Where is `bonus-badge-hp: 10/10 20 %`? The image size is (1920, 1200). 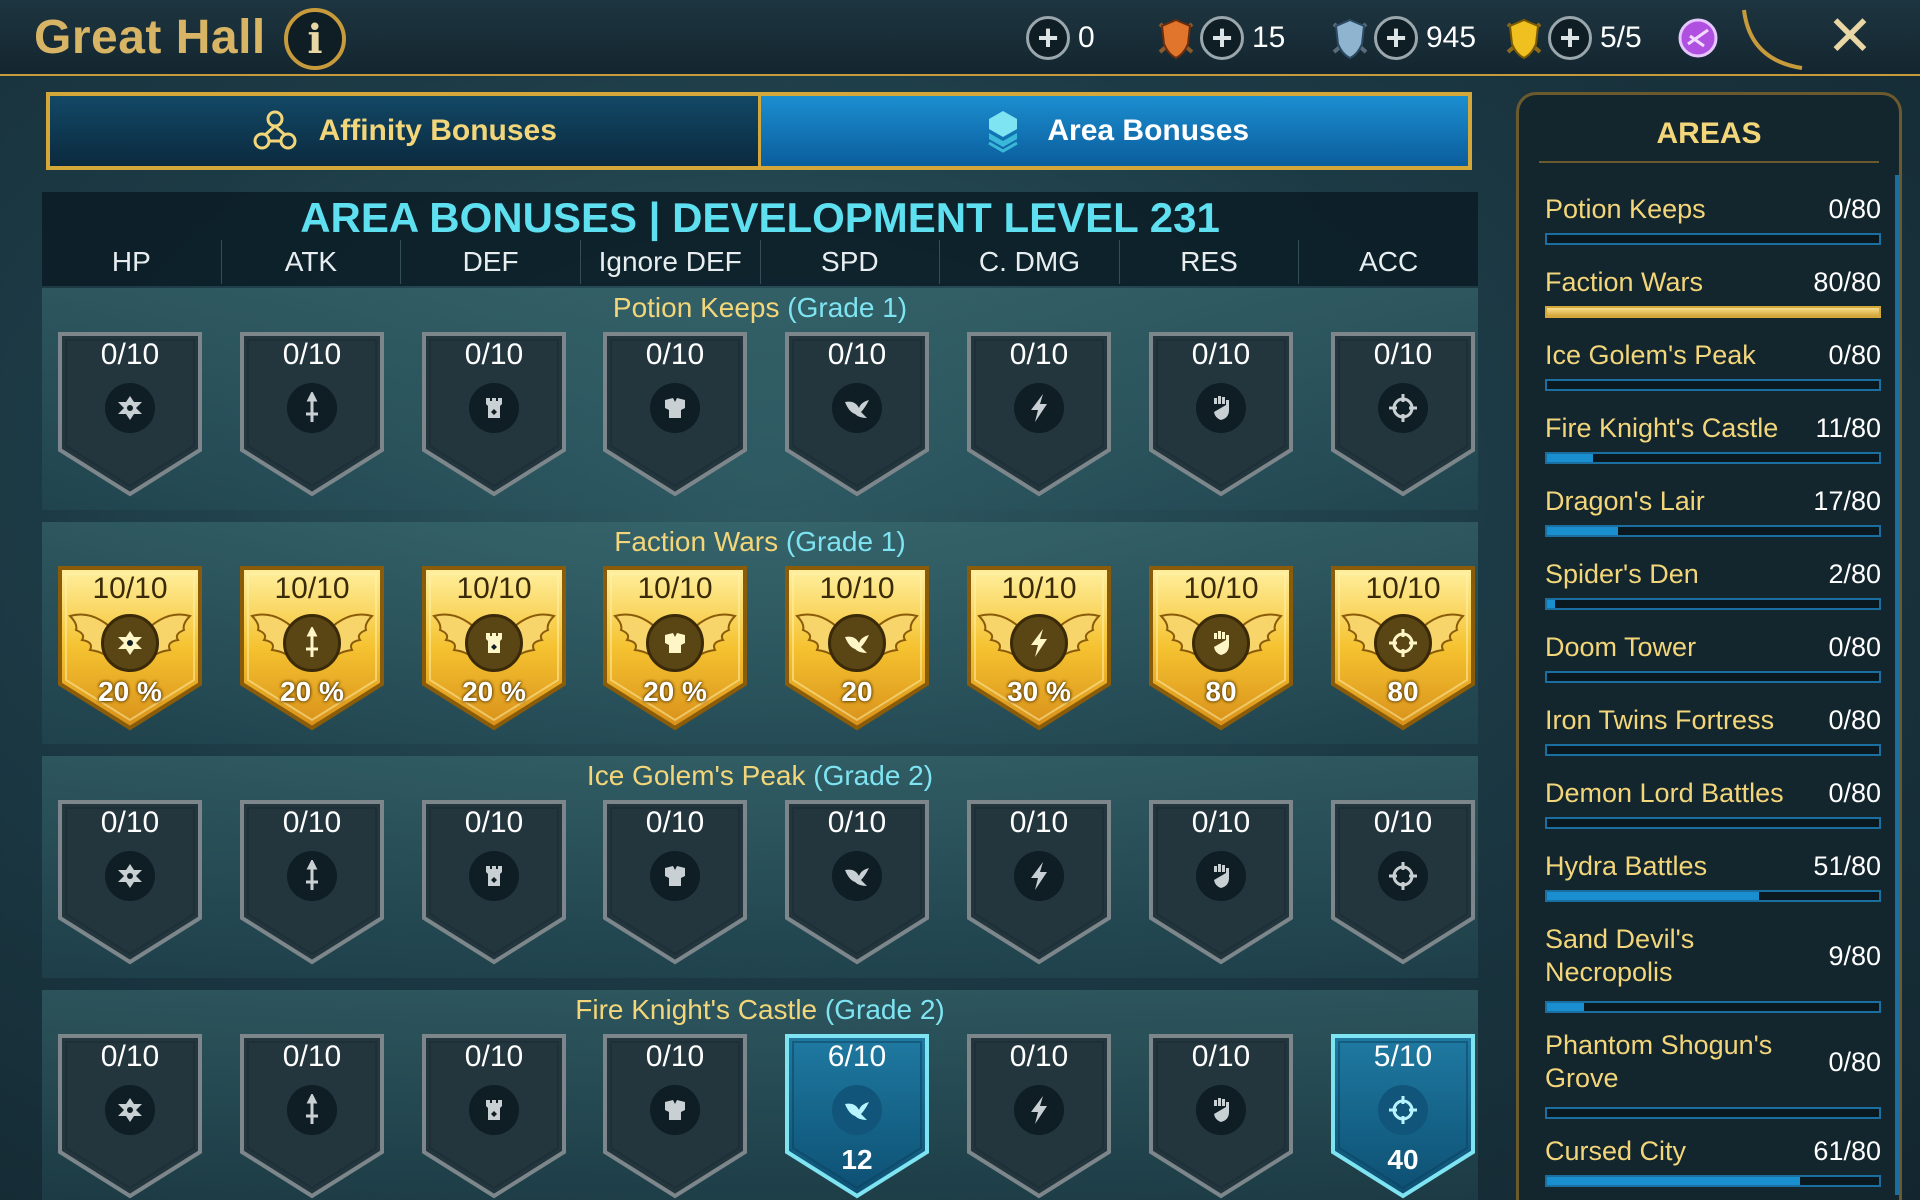 bonus-badge-hp: 10/10 20 % is located at coordinates (130, 648).